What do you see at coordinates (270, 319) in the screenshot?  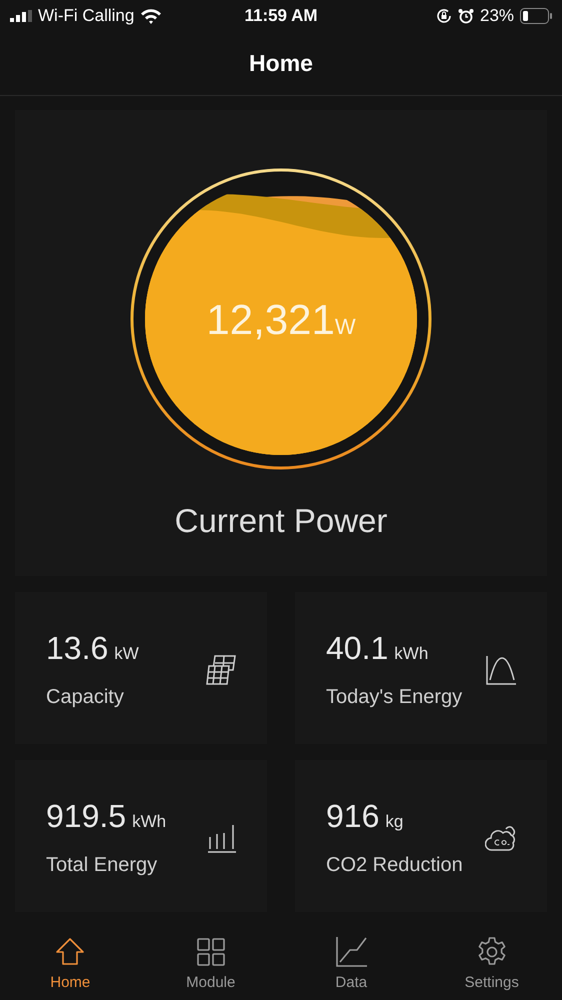 I see `power-value: 12,321` at bounding box center [270, 319].